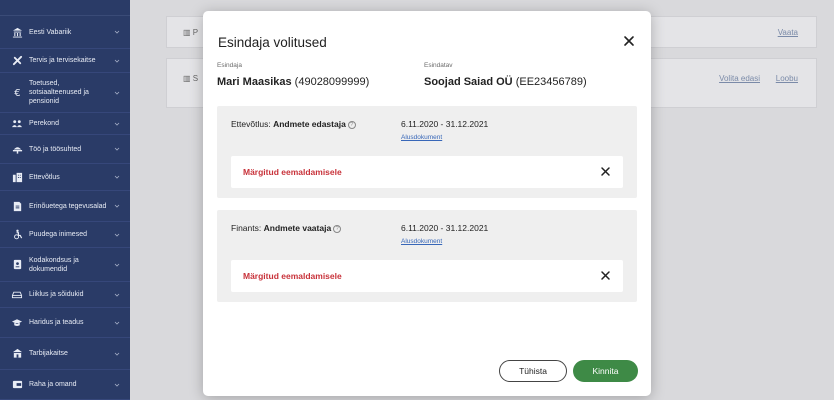 The image size is (834, 400). I want to click on sidebar-item-haridus: Haridus ja teadus, so click(65, 323).